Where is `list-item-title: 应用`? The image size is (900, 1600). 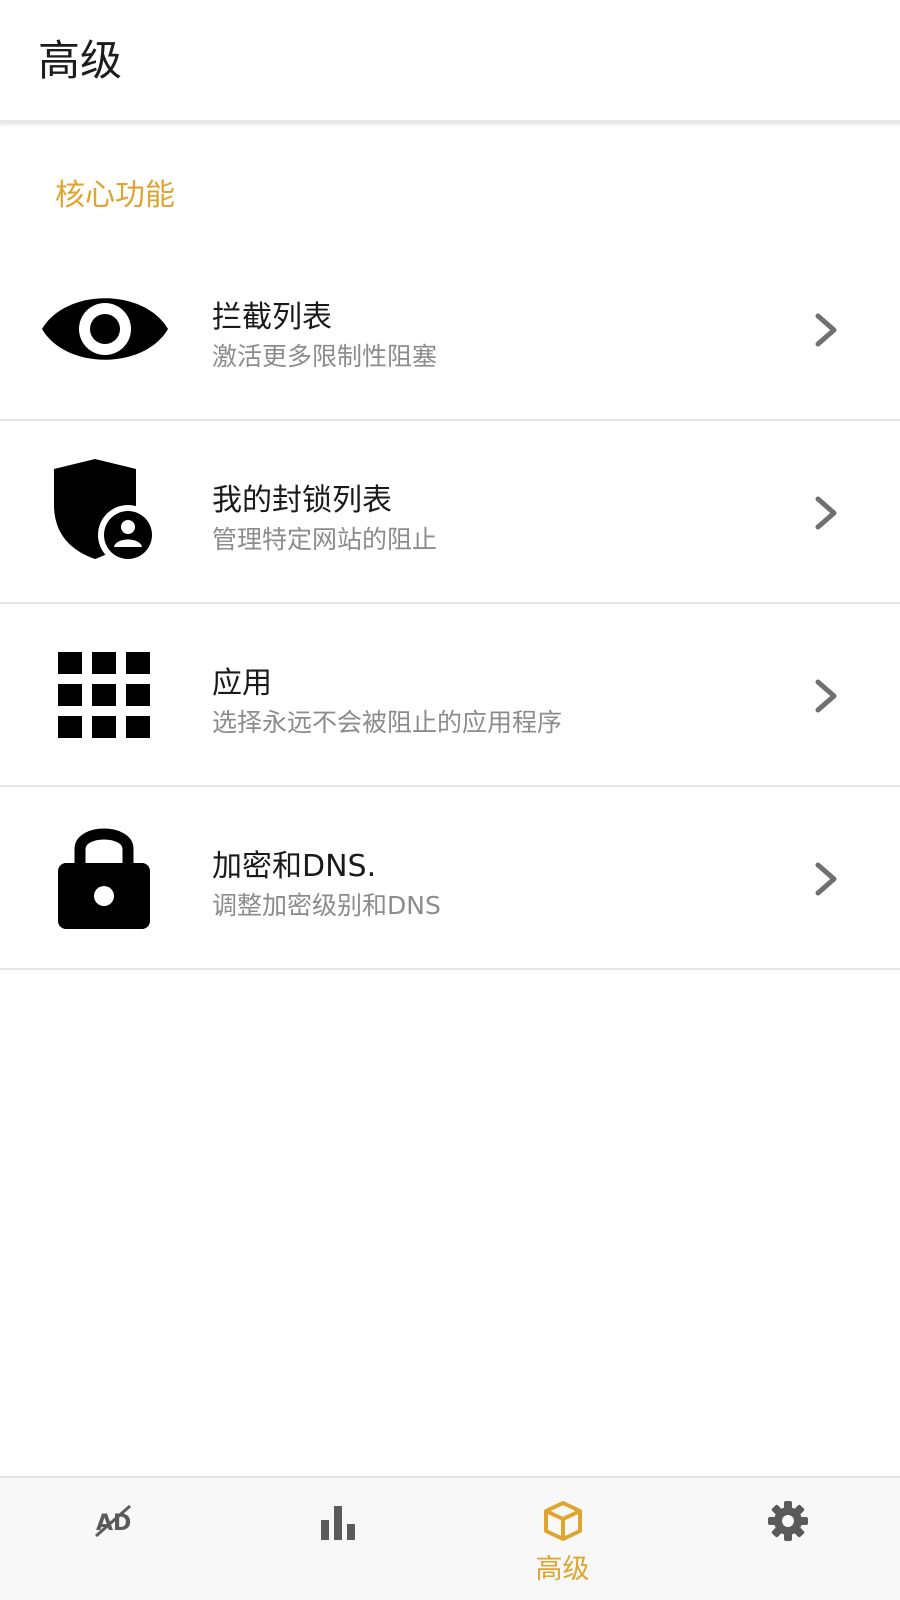
list-item-title: 应用 is located at coordinates (242, 683).